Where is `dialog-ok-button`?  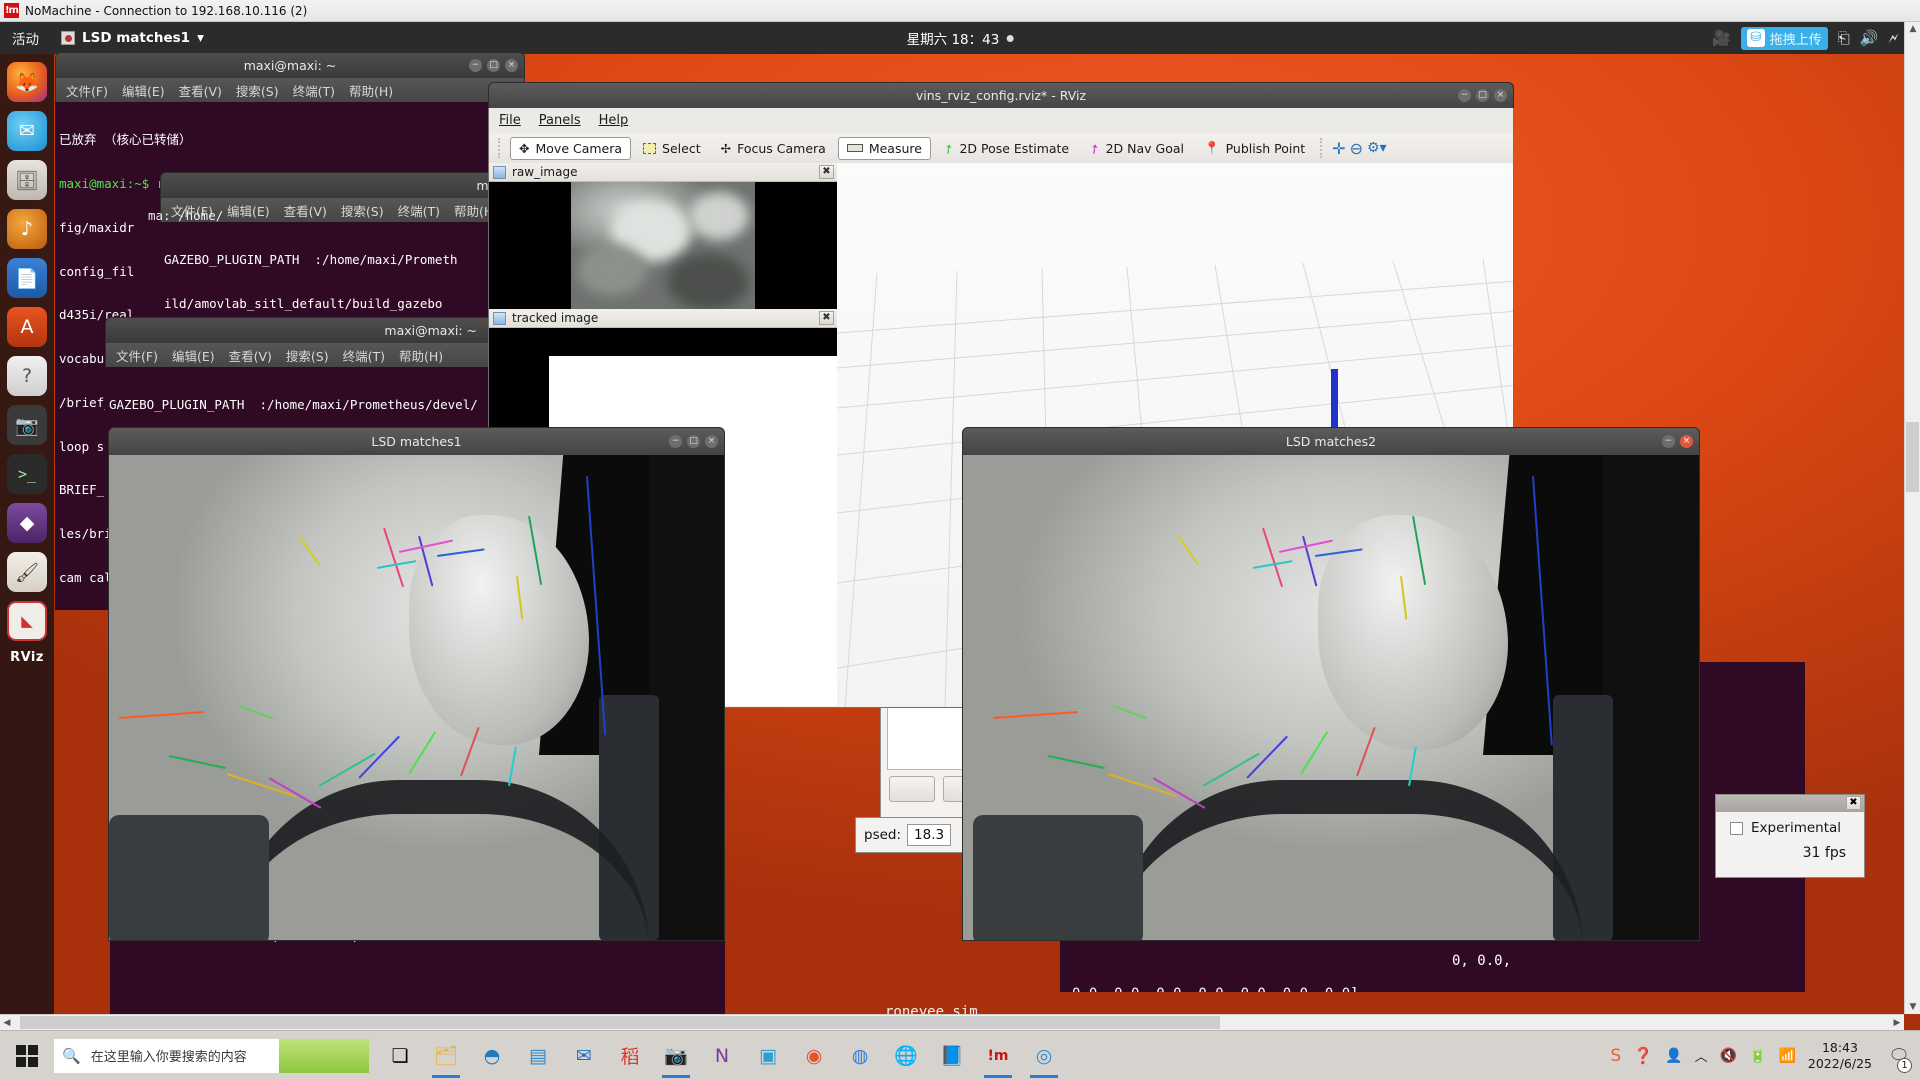 dialog-ok-button is located at coordinates (912, 789).